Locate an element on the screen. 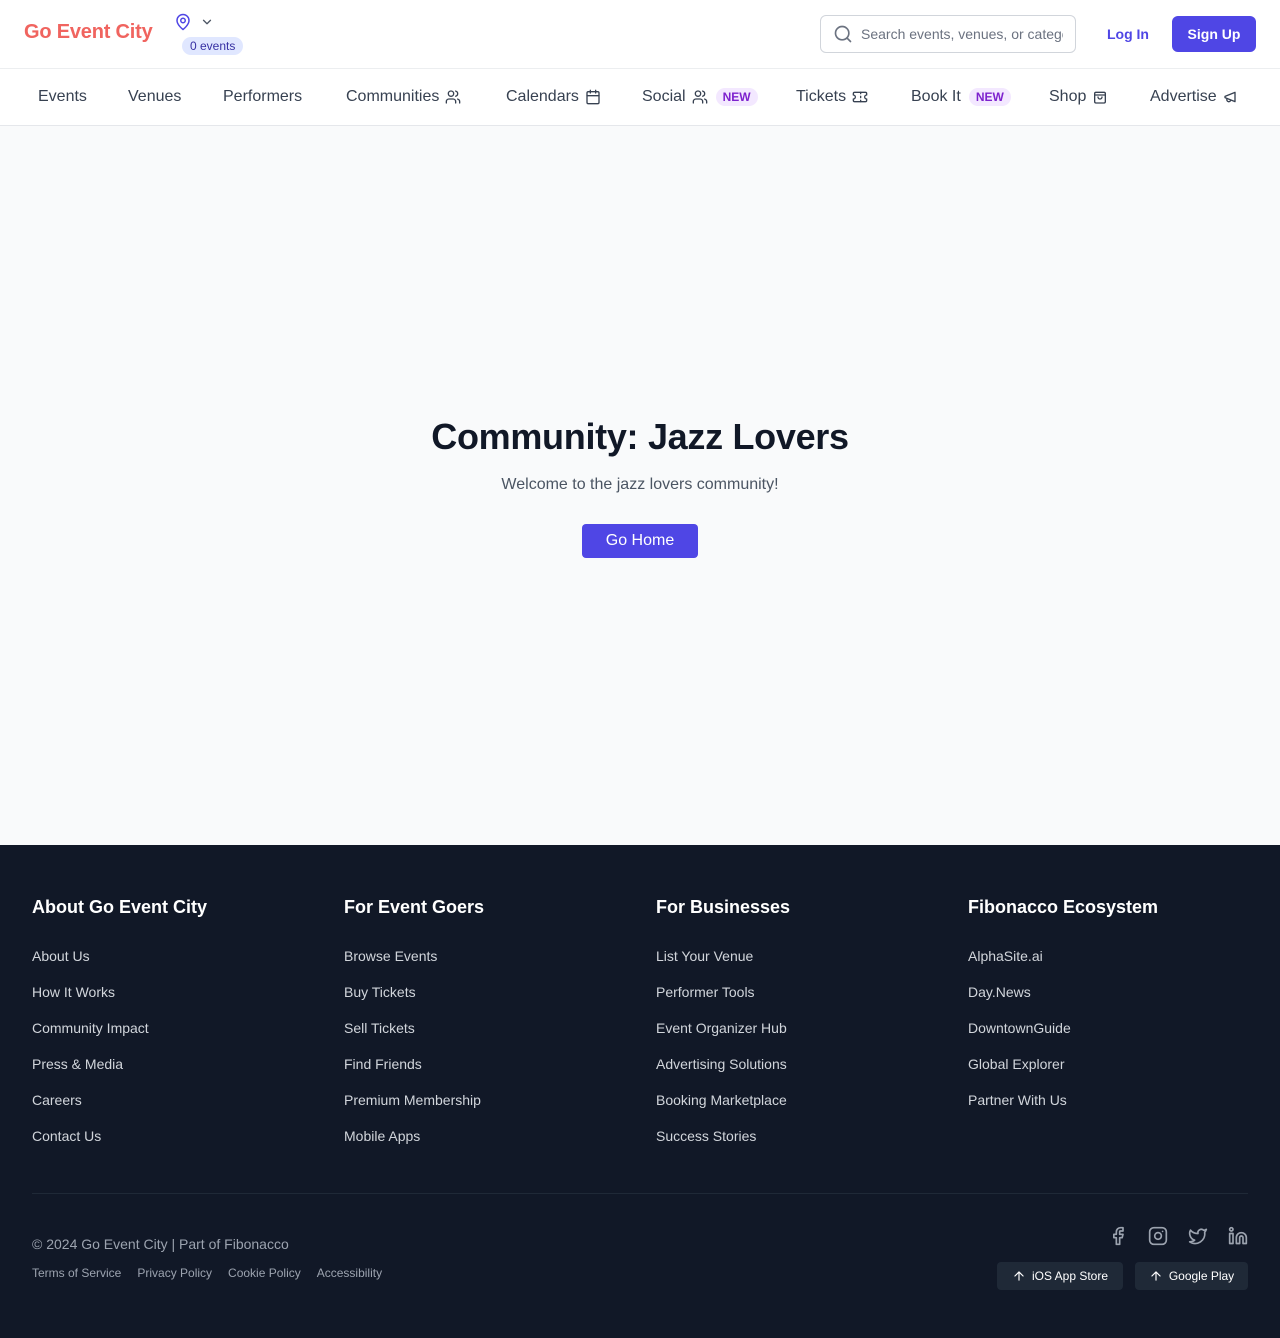 This screenshot has width=1280, height=1338. social-links is located at coordinates (1178, 1236).